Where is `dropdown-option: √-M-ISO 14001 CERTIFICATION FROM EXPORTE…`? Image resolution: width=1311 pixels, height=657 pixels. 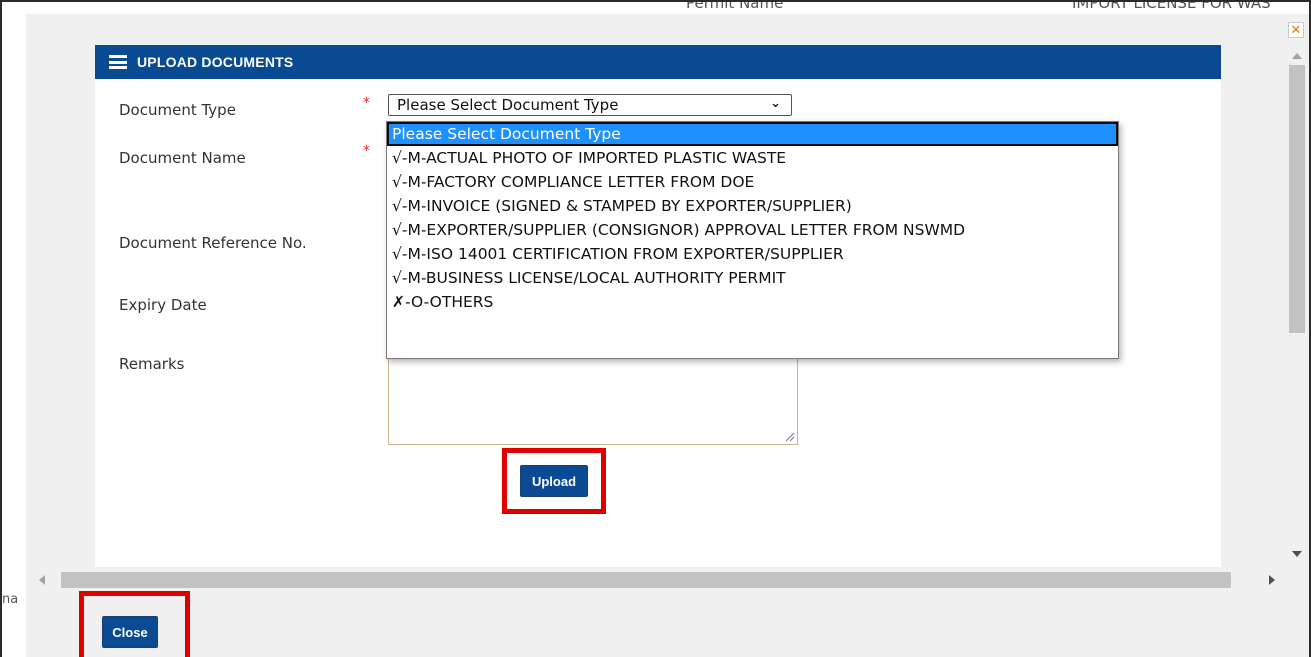
dropdown-option: √-M-ISO 14001 CERTIFICATION FROM EXPORTE… is located at coordinates (752, 254).